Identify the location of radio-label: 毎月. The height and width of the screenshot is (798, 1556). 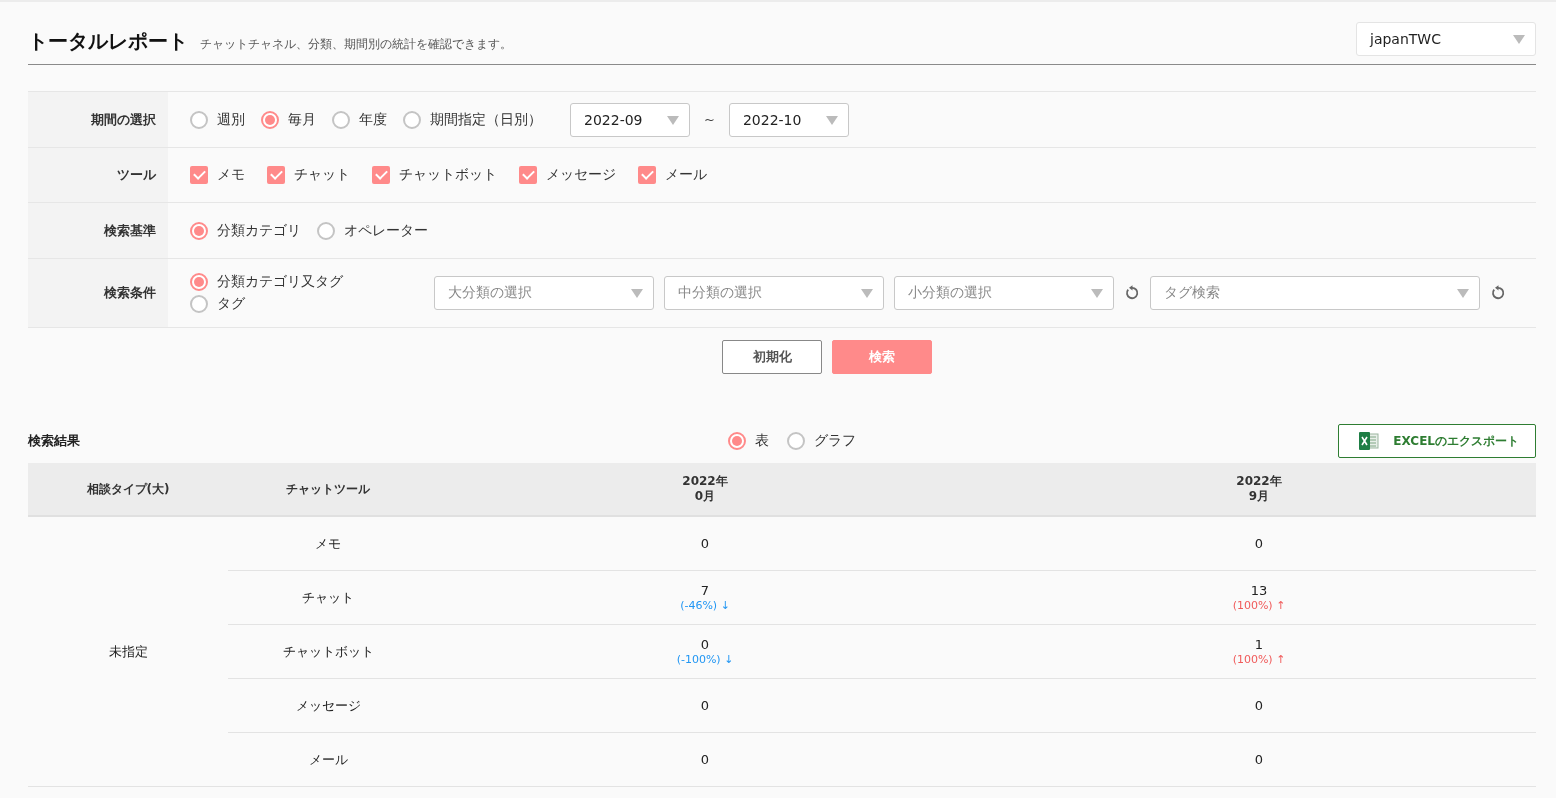
(302, 119).